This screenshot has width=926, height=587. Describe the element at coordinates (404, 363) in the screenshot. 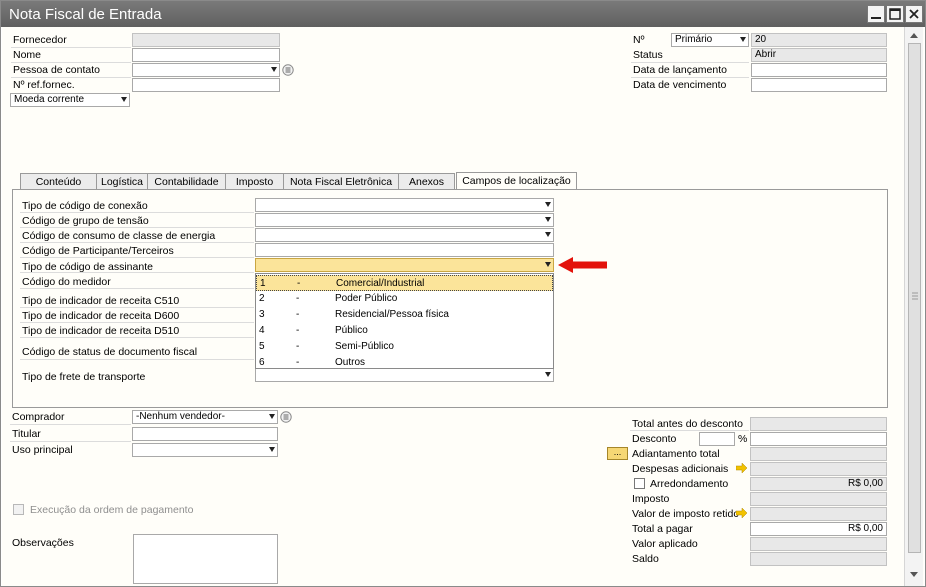

I see `list-item: 6 - Outros` at that location.